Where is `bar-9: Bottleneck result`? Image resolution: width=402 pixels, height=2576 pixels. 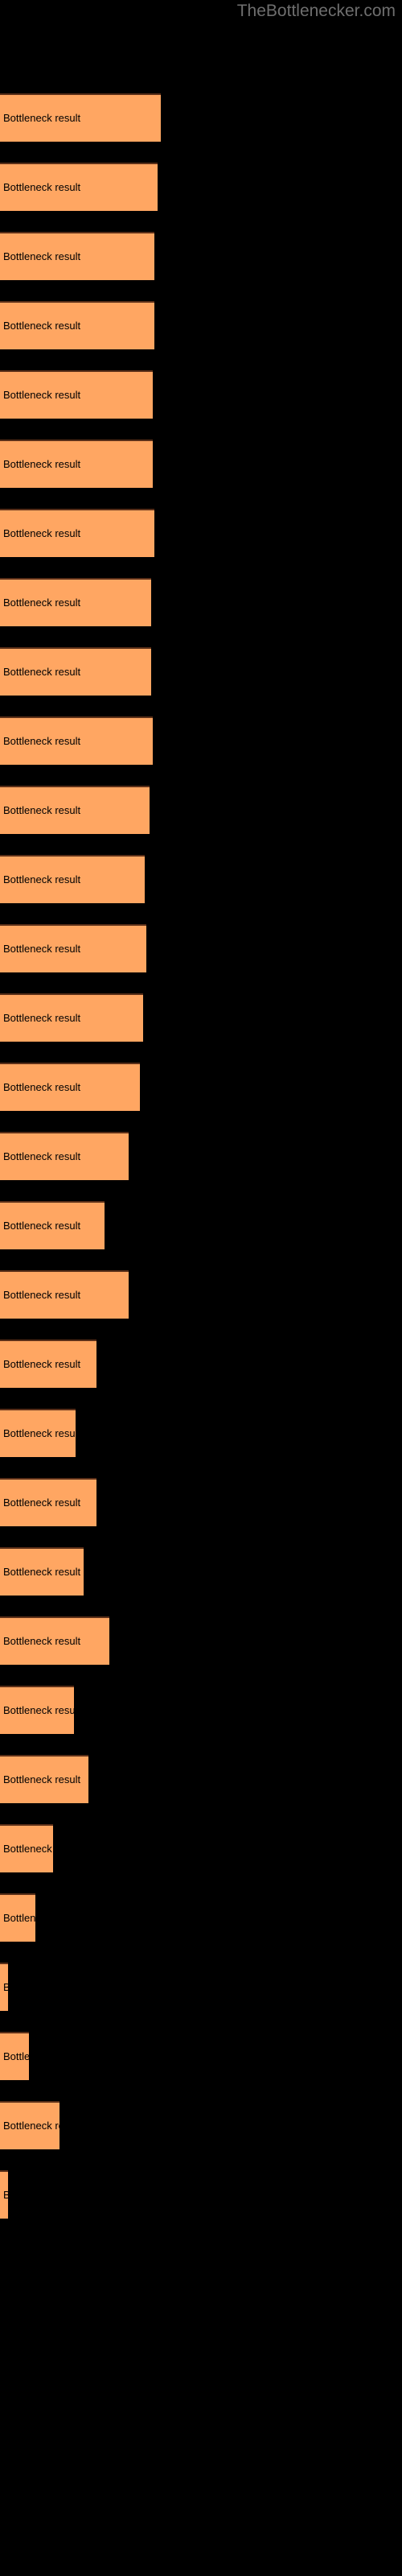 bar-9: Bottleneck result is located at coordinates (75, 671).